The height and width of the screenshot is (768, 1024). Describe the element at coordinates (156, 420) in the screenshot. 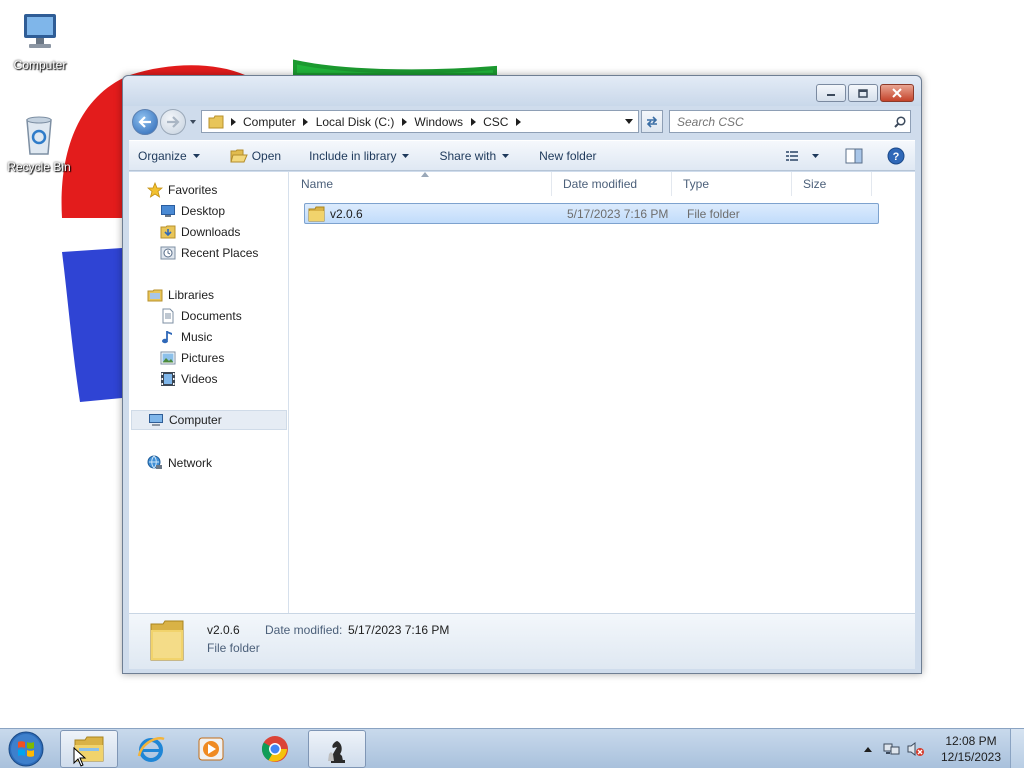

I see `computer-icon` at that location.